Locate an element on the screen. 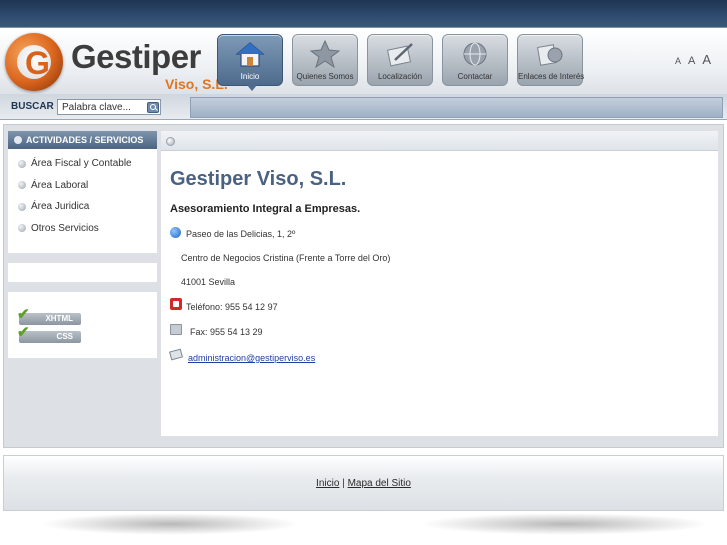 The width and height of the screenshot is (727, 545). font-size-large: A is located at coordinates (706, 59).